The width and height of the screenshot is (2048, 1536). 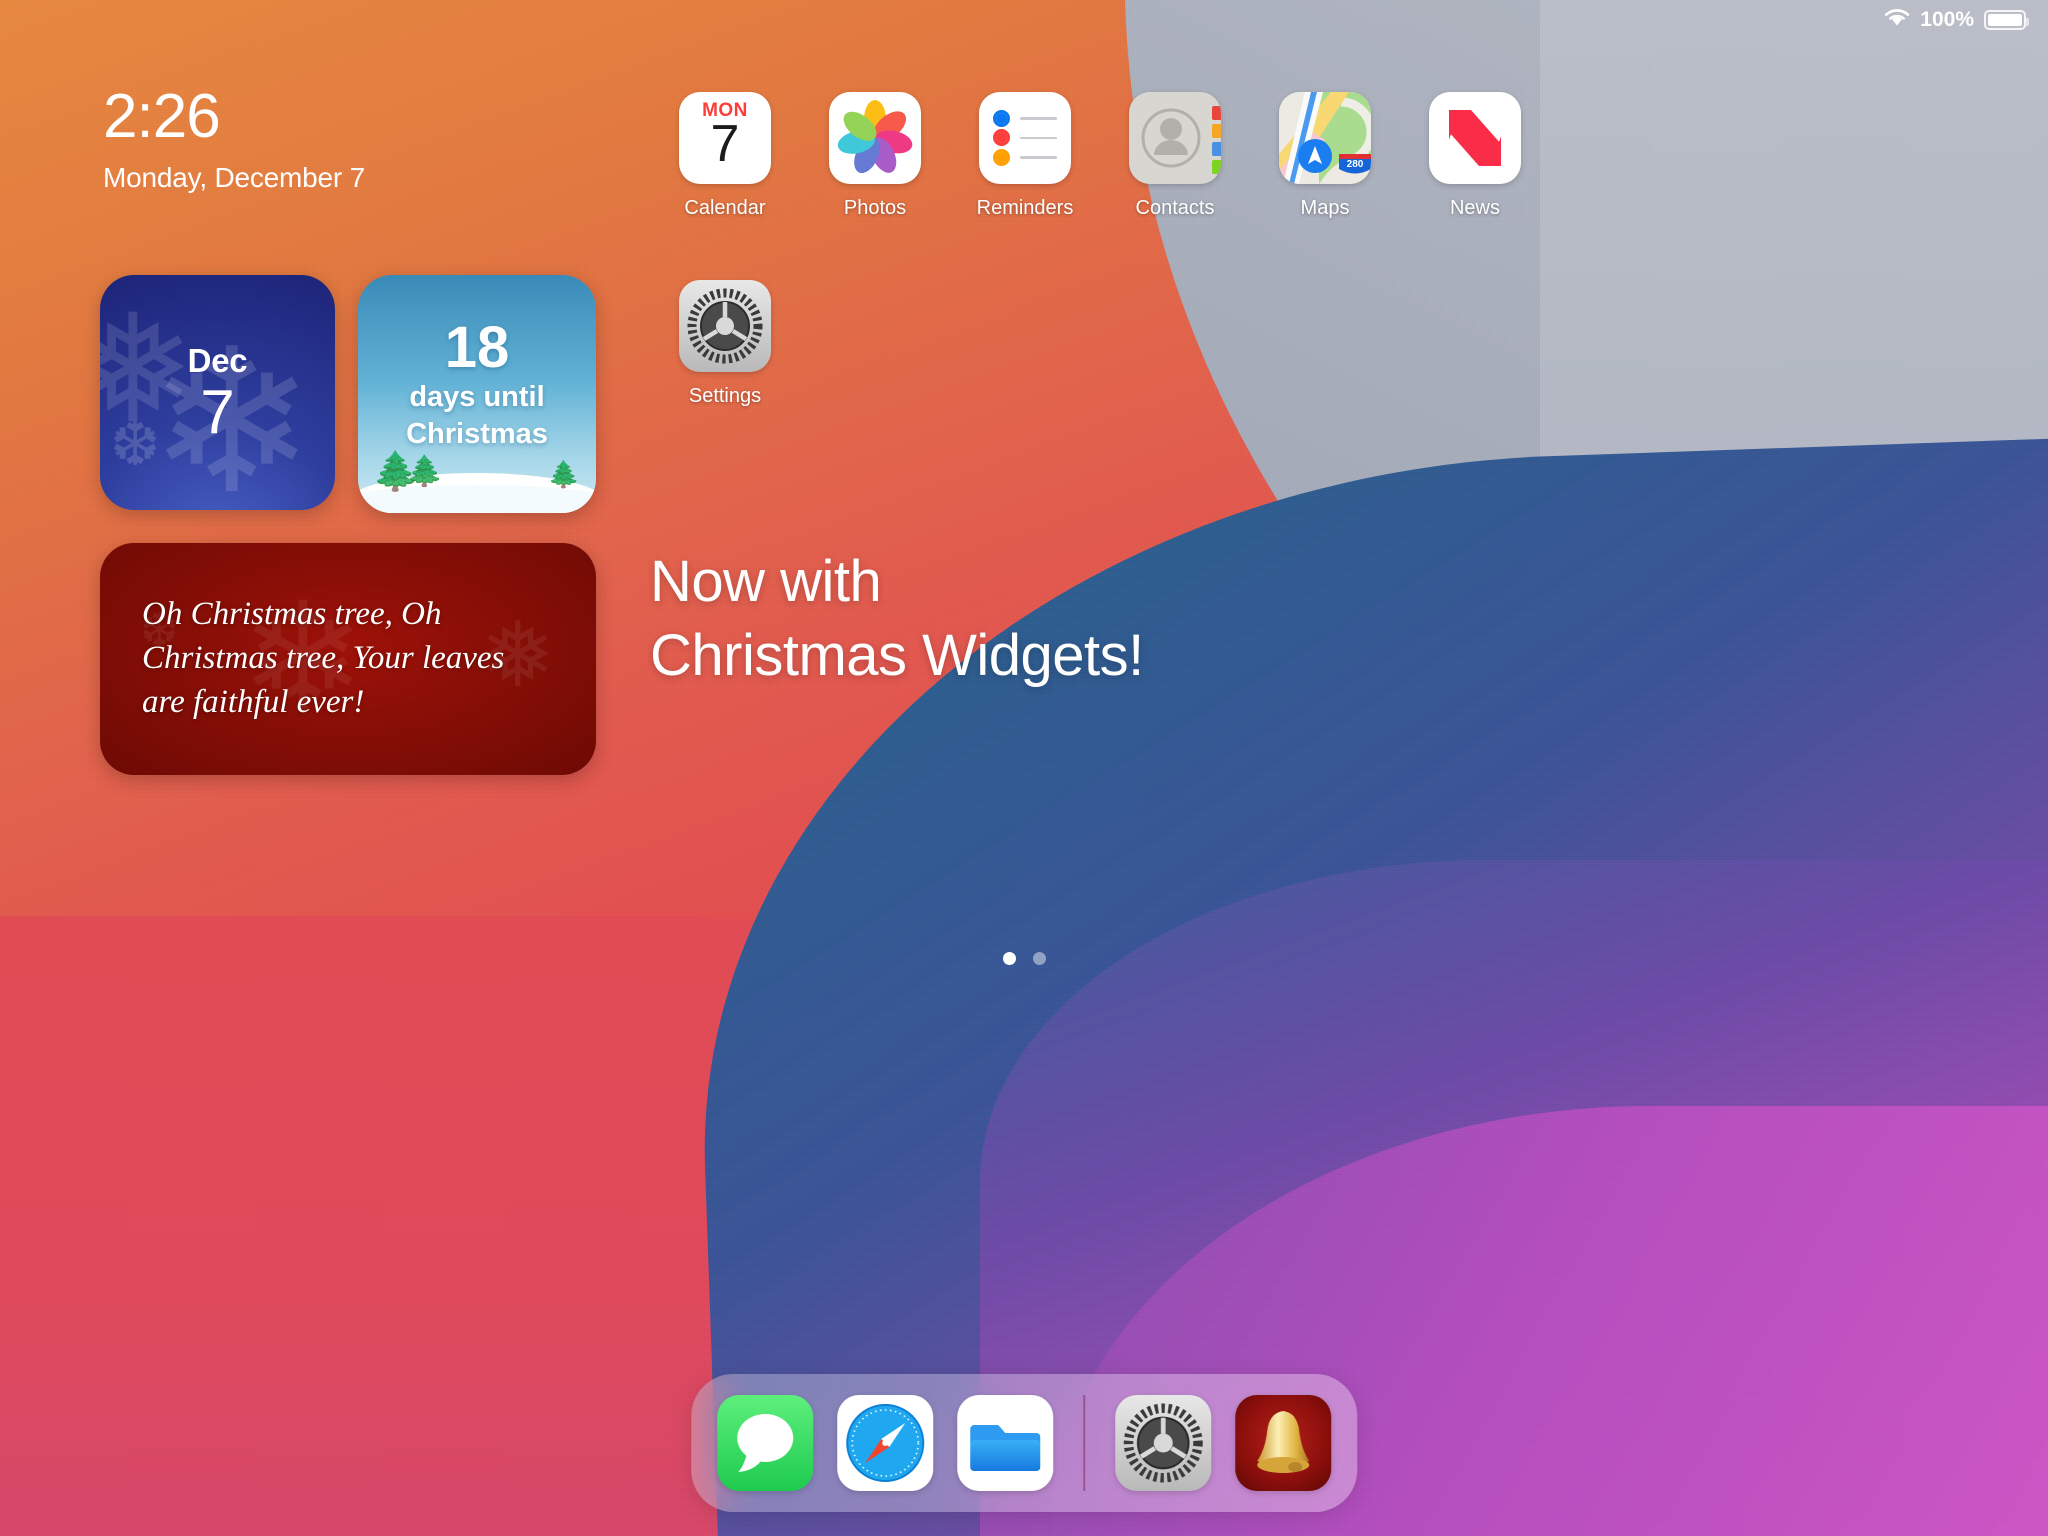 I want to click on dock-item-safari, so click(x=885, y=1443).